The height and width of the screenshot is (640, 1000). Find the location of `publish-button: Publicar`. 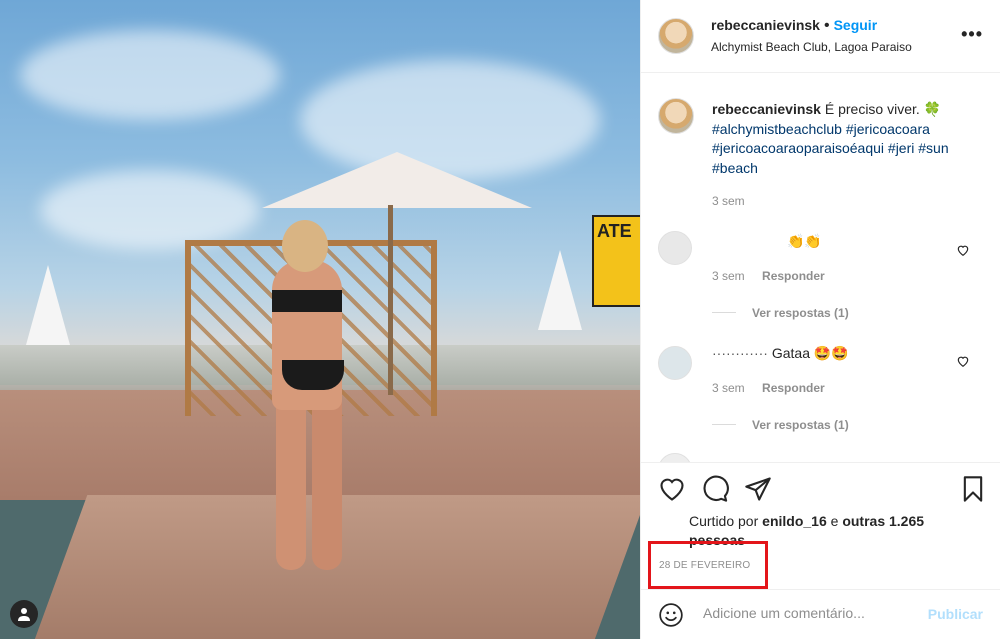

publish-button: Publicar is located at coordinates (955, 614).